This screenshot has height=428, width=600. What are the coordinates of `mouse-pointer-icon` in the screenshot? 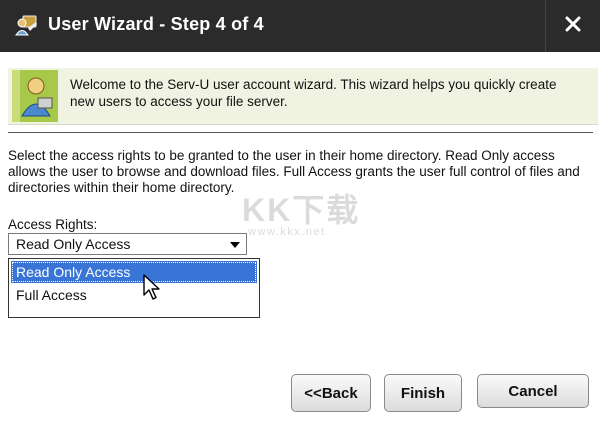 It's located at (152, 288).